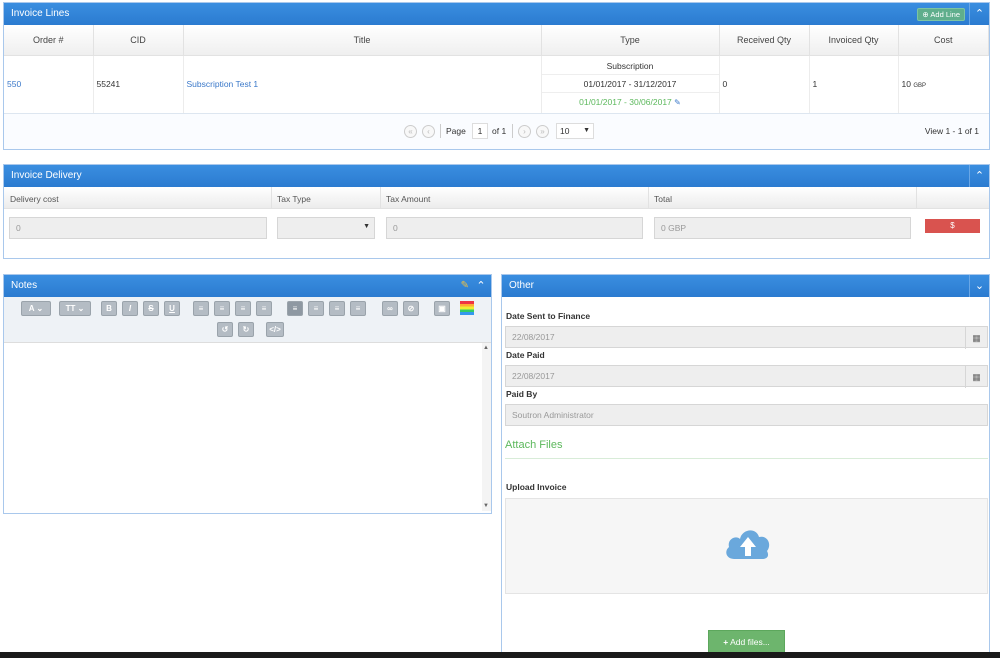 Image resolution: width=1000 pixels, height=658 pixels. What do you see at coordinates (524, 131) in the screenshot?
I see `next-page-button: ›` at bounding box center [524, 131].